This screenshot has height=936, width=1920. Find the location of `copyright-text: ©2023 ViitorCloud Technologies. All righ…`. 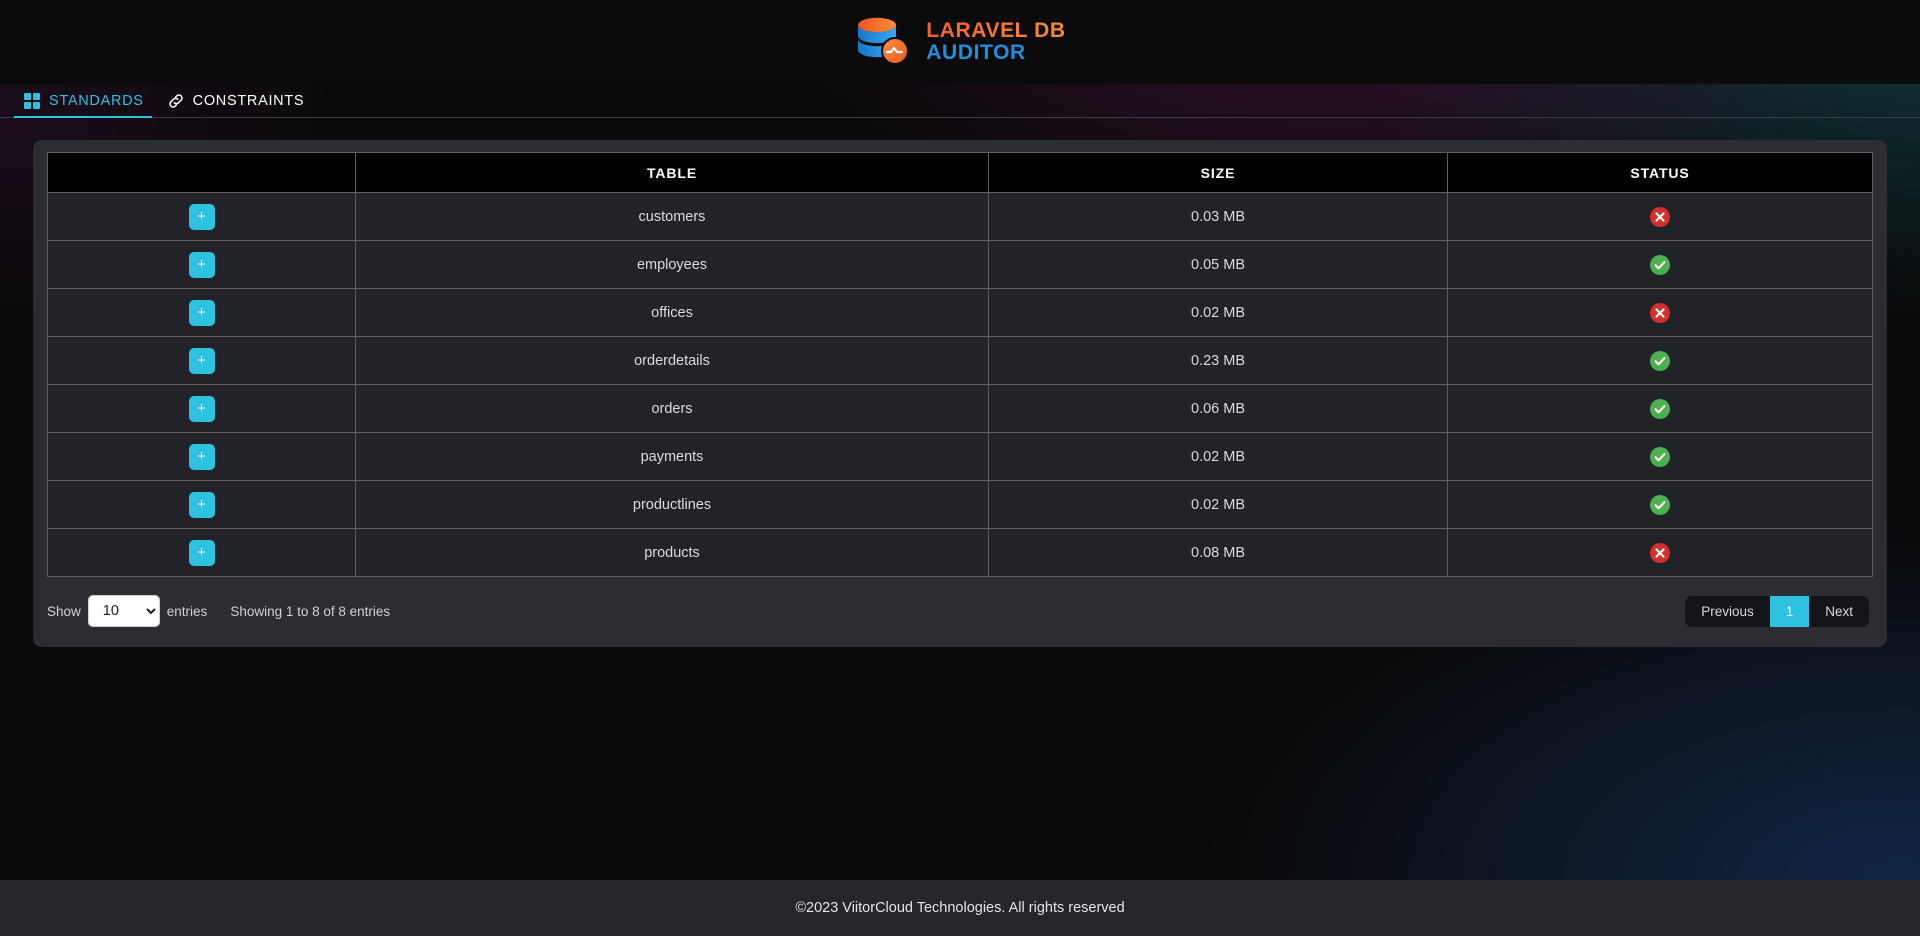

copyright-text: ©2023 ViitorCloud Technologies. All righ… is located at coordinates (960, 908).